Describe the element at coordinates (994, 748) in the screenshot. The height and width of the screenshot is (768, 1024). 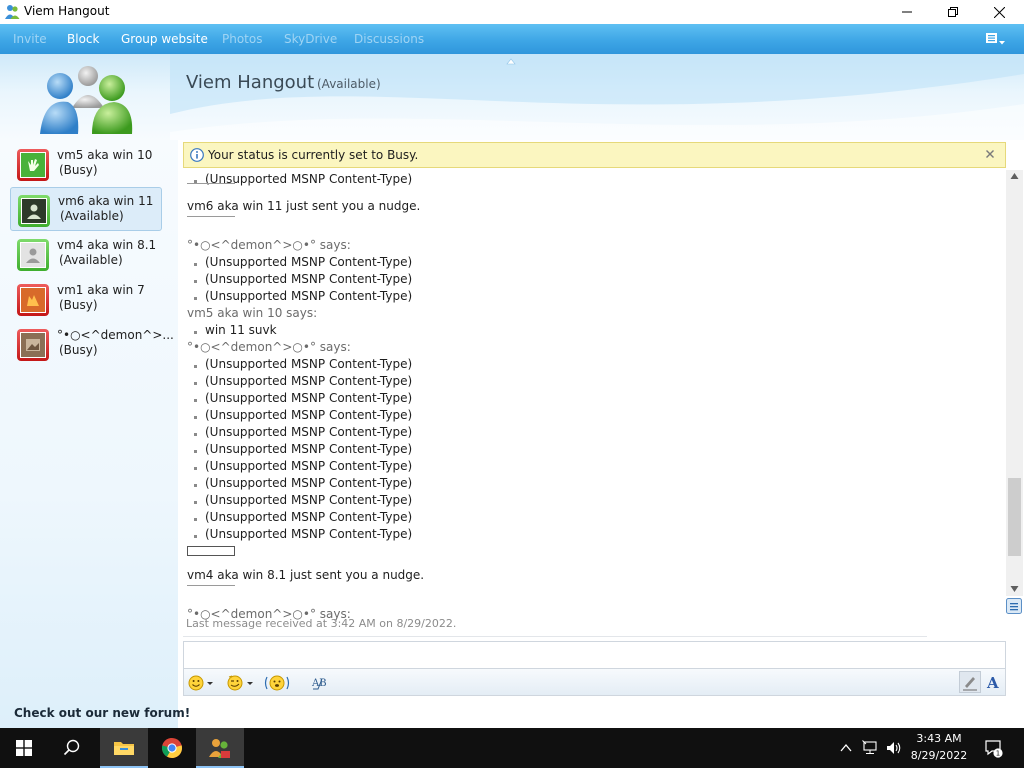
I see `action-center-icon: 1` at that location.